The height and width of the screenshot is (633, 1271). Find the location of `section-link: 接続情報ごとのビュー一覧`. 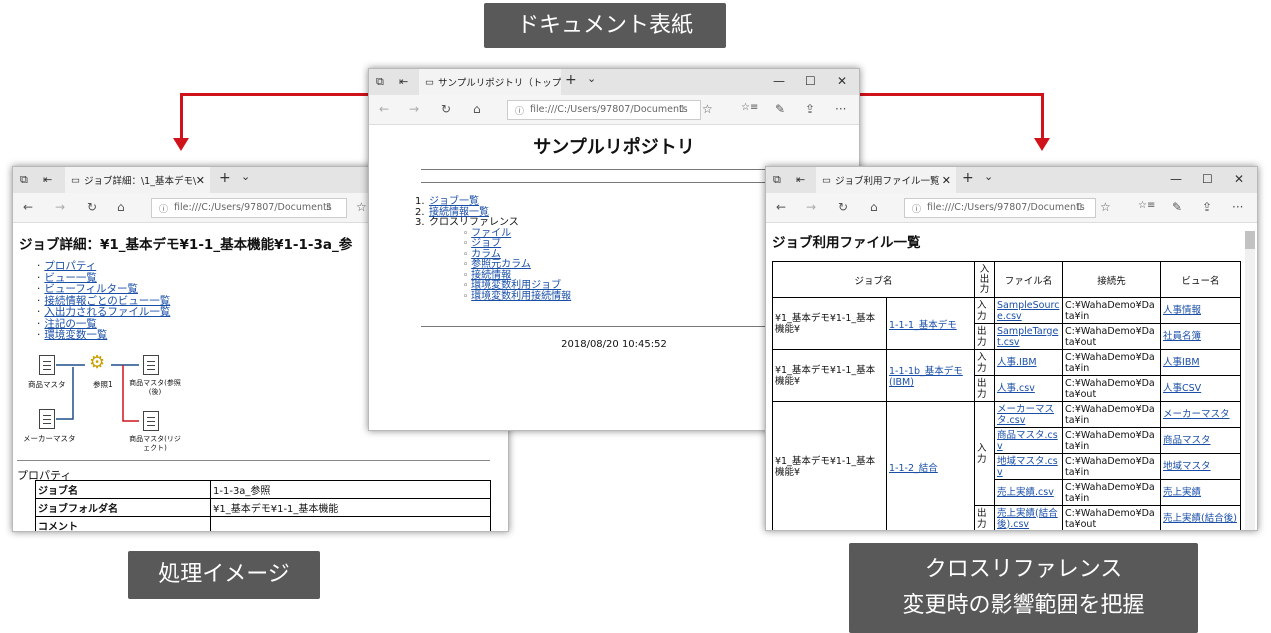

section-link: 接続情報ごとのビュー一覧 is located at coordinates (107, 301).